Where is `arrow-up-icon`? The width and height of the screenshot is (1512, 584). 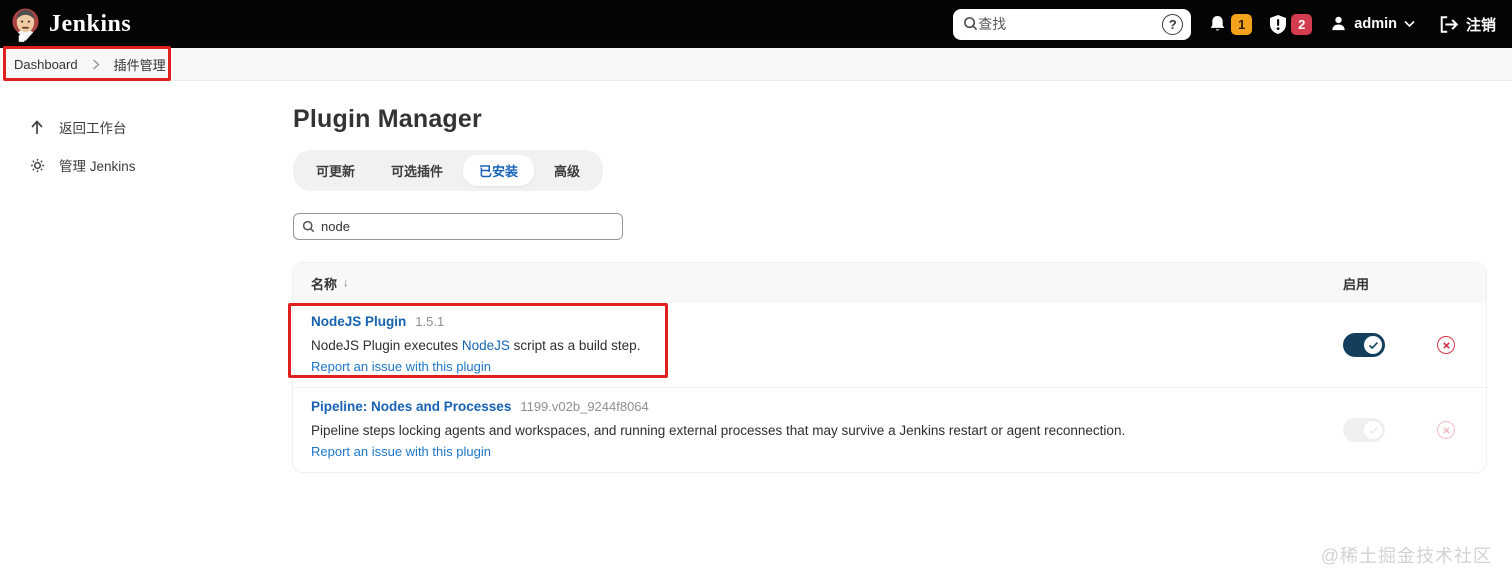
arrow-up-icon is located at coordinates (37, 127).